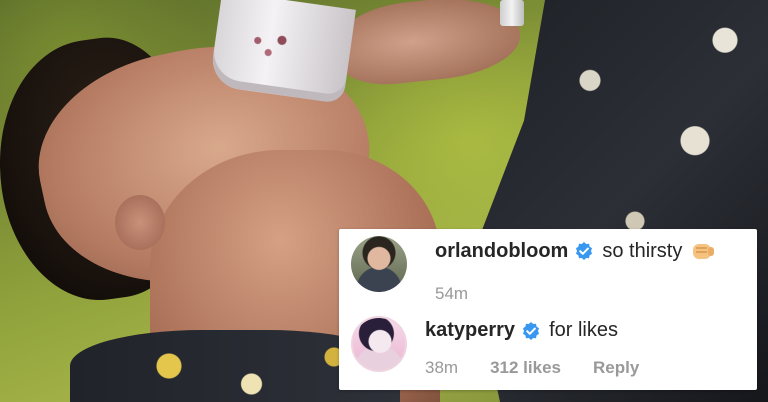  What do you see at coordinates (470, 330) in the screenshot?
I see `username: katyperry` at bounding box center [470, 330].